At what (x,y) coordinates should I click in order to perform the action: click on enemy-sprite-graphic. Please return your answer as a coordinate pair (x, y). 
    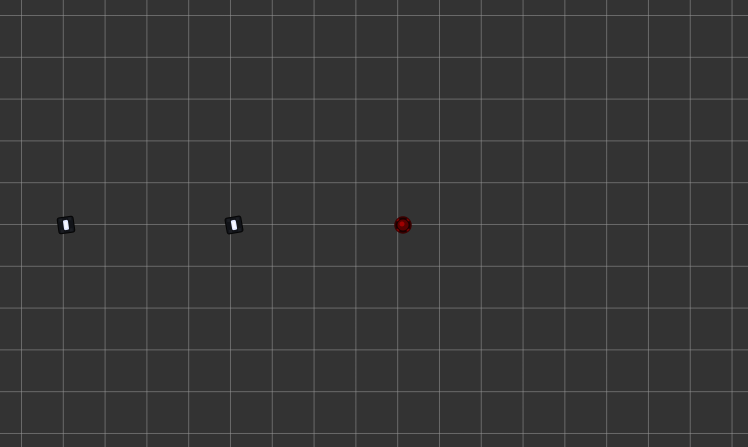
    Looking at the image, I should click on (403, 225).